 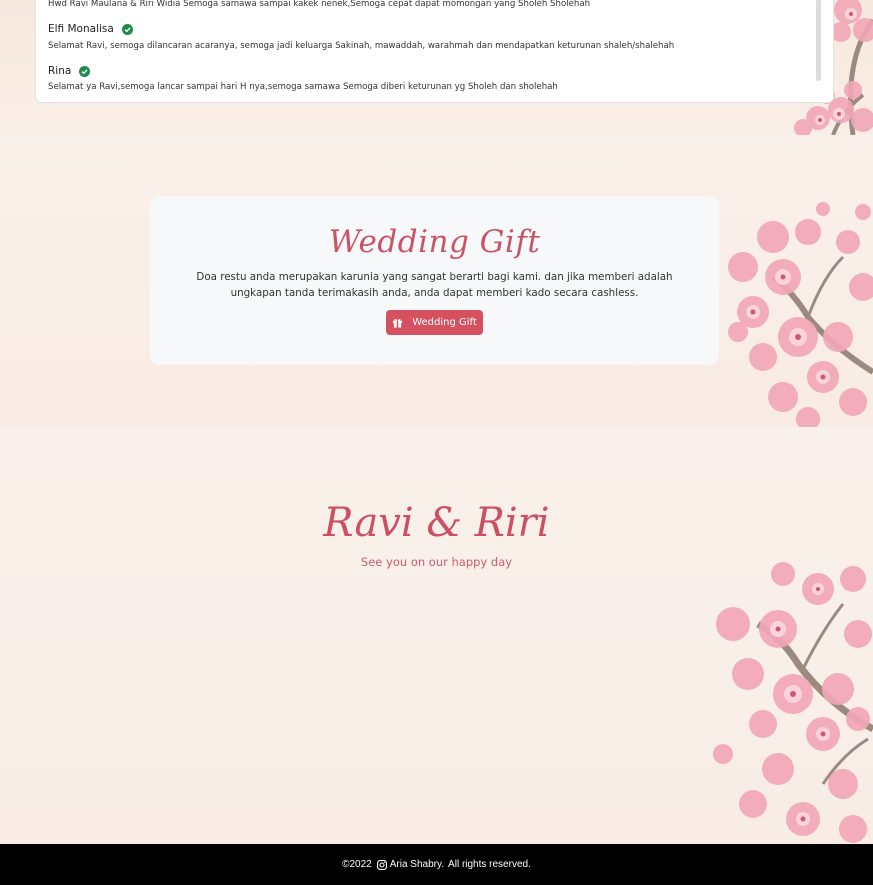 What do you see at coordinates (381, 864) in the screenshot?
I see `instagram-icon` at bounding box center [381, 864].